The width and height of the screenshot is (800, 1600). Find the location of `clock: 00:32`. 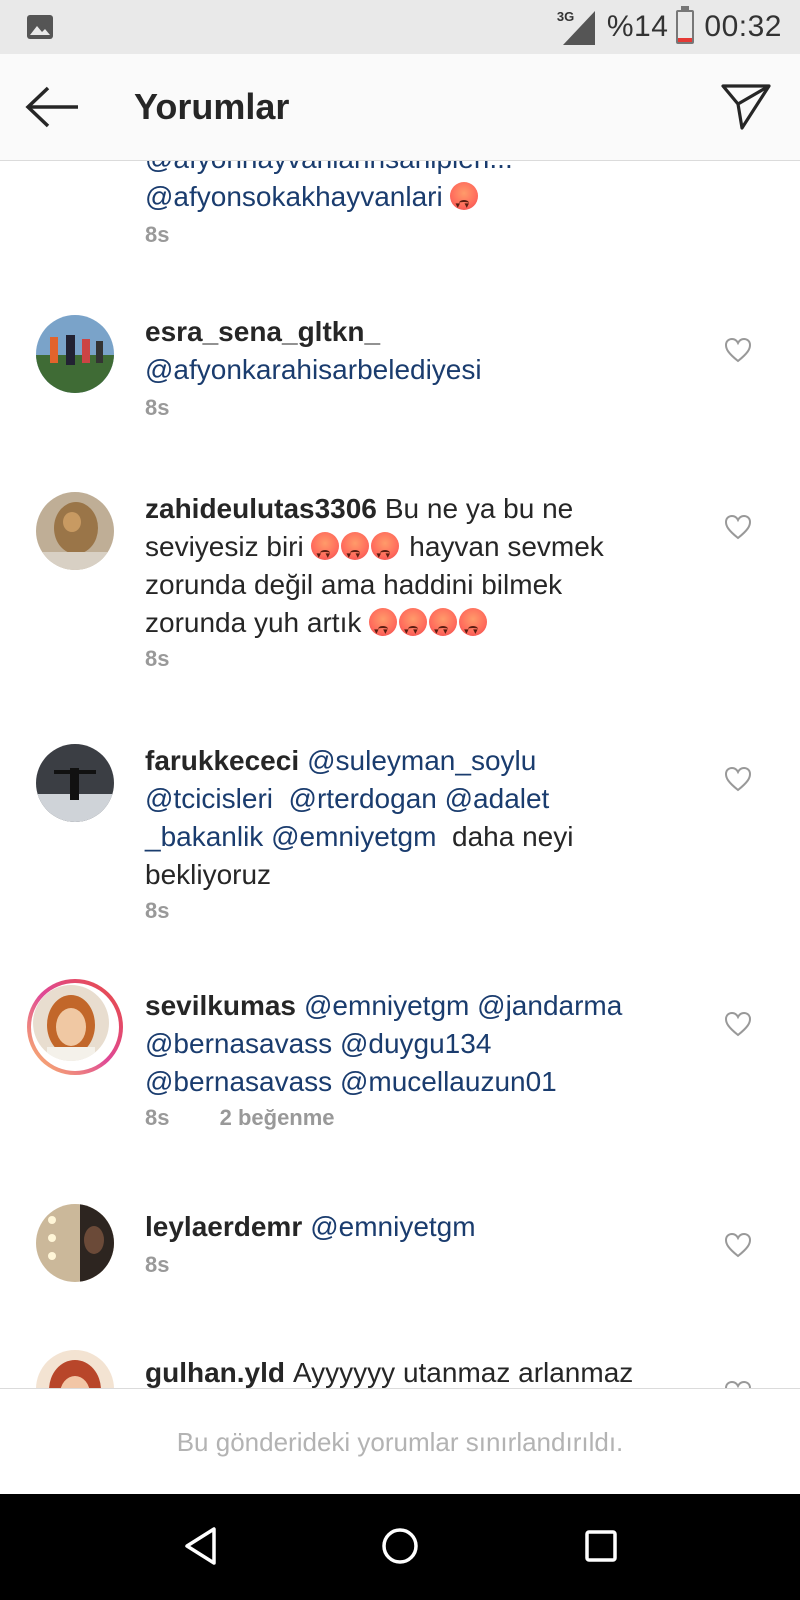

clock: 00:32 is located at coordinates (743, 26).